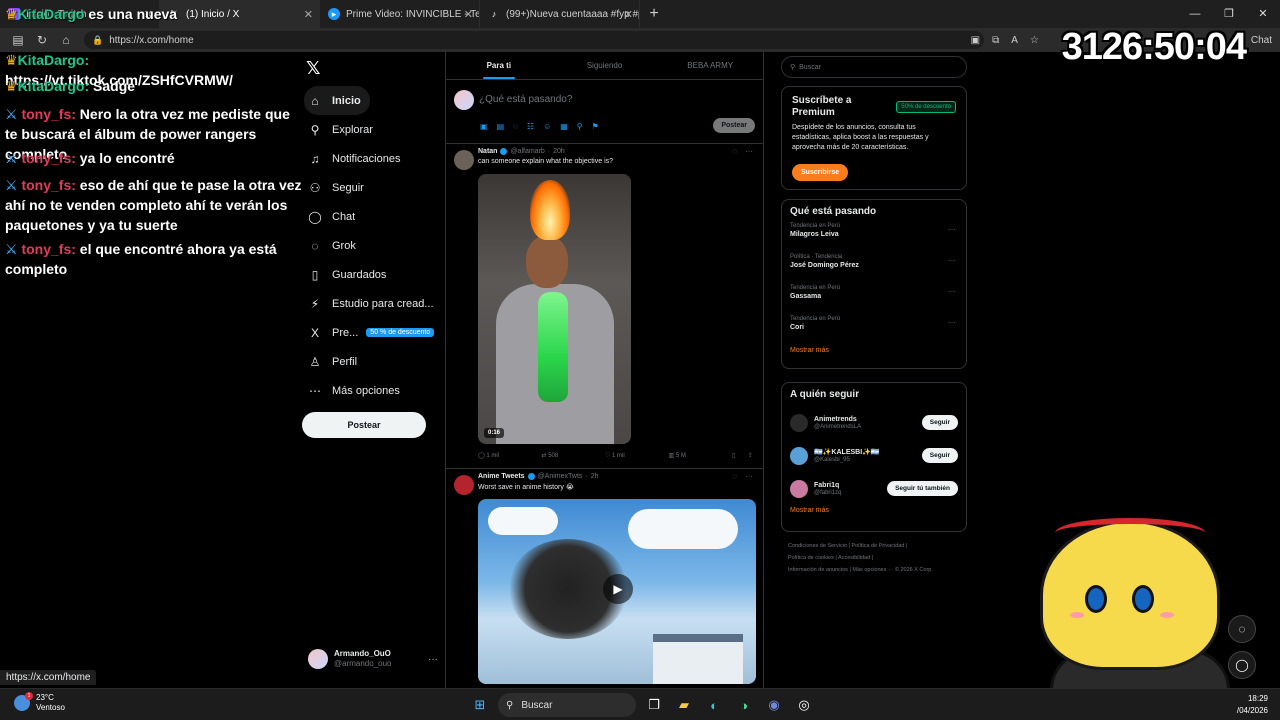 The height and width of the screenshot is (720, 1280). I want to click on discord-icon: ◉, so click(774, 705).